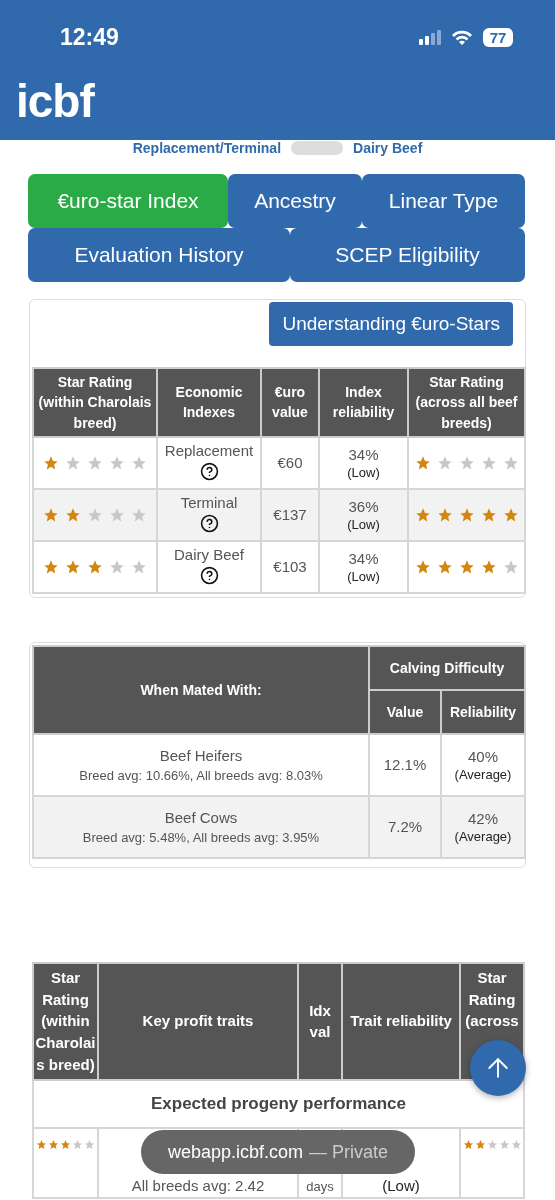 The width and height of the screenshot is (555, 1200). What do you see at coordinates (89, 37) in the screenshot?
I see `status-time: 12:49` at bounding box center [89, 37].